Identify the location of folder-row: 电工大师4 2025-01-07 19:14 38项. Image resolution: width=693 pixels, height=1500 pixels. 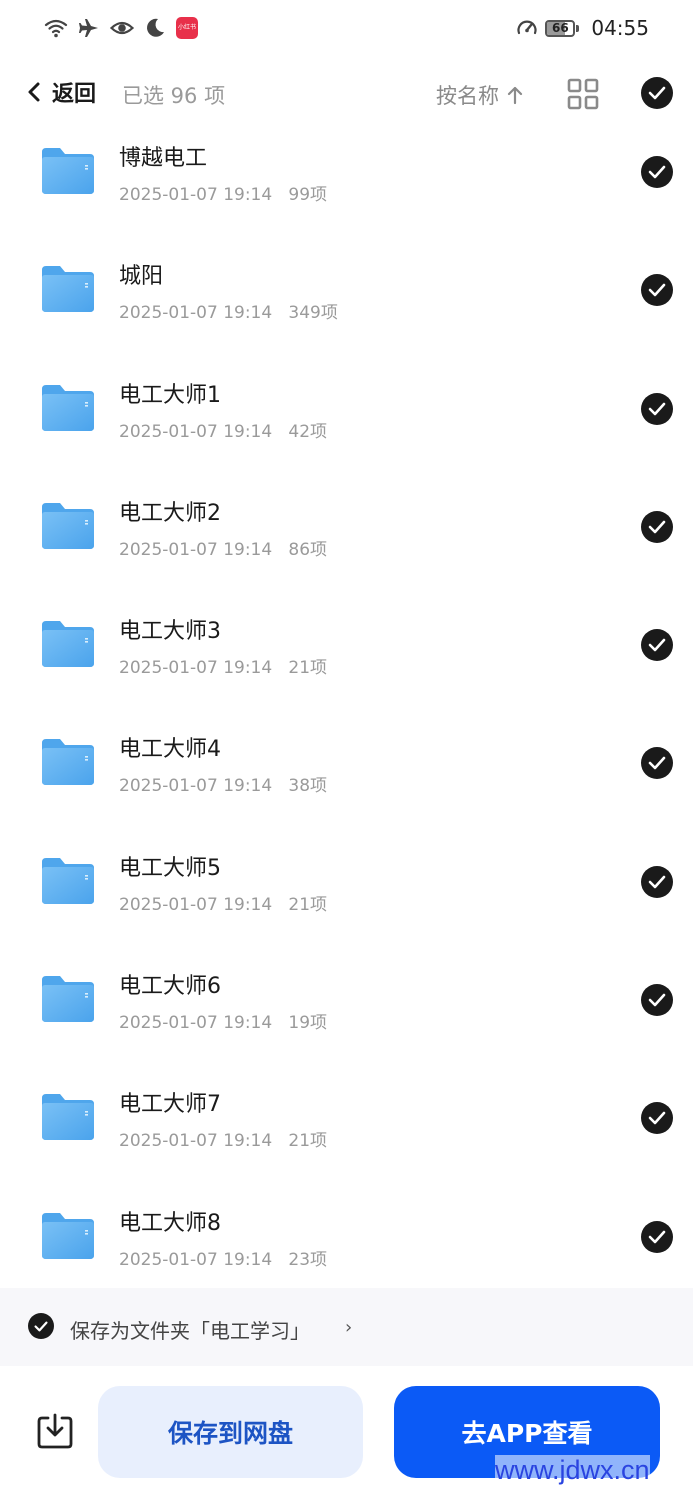
(346, 780).